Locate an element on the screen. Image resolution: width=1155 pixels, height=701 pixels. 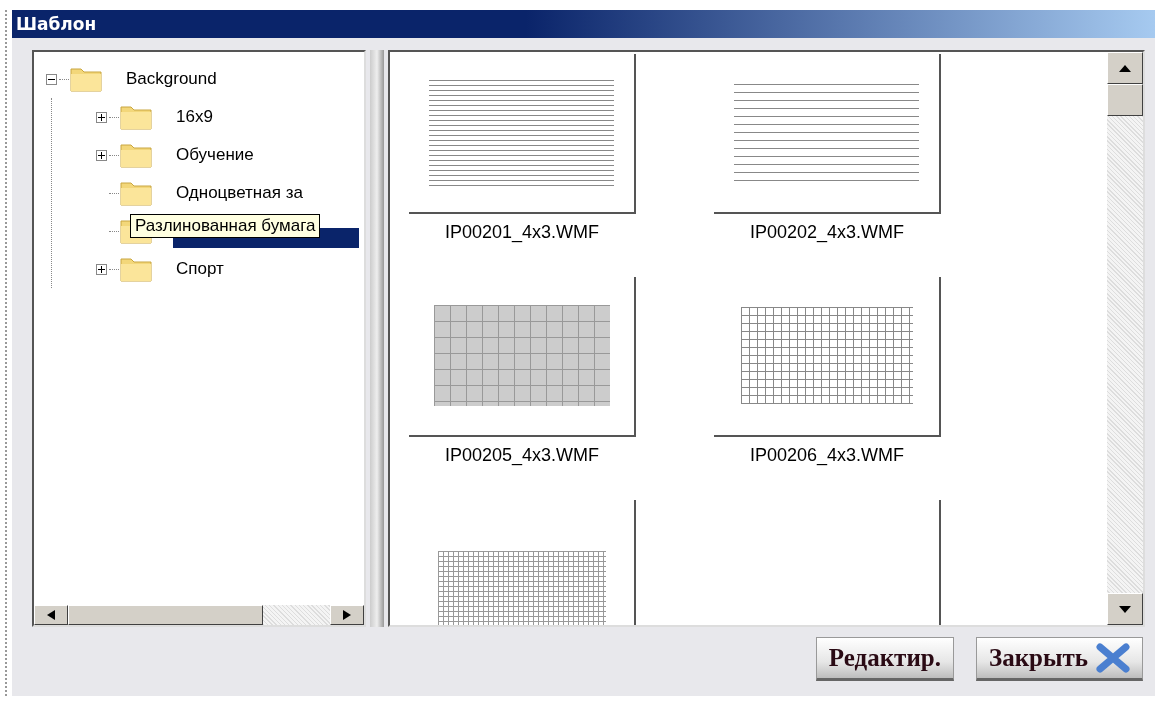
tree-item: Одноцветная за is located at coordinates (239, 193).